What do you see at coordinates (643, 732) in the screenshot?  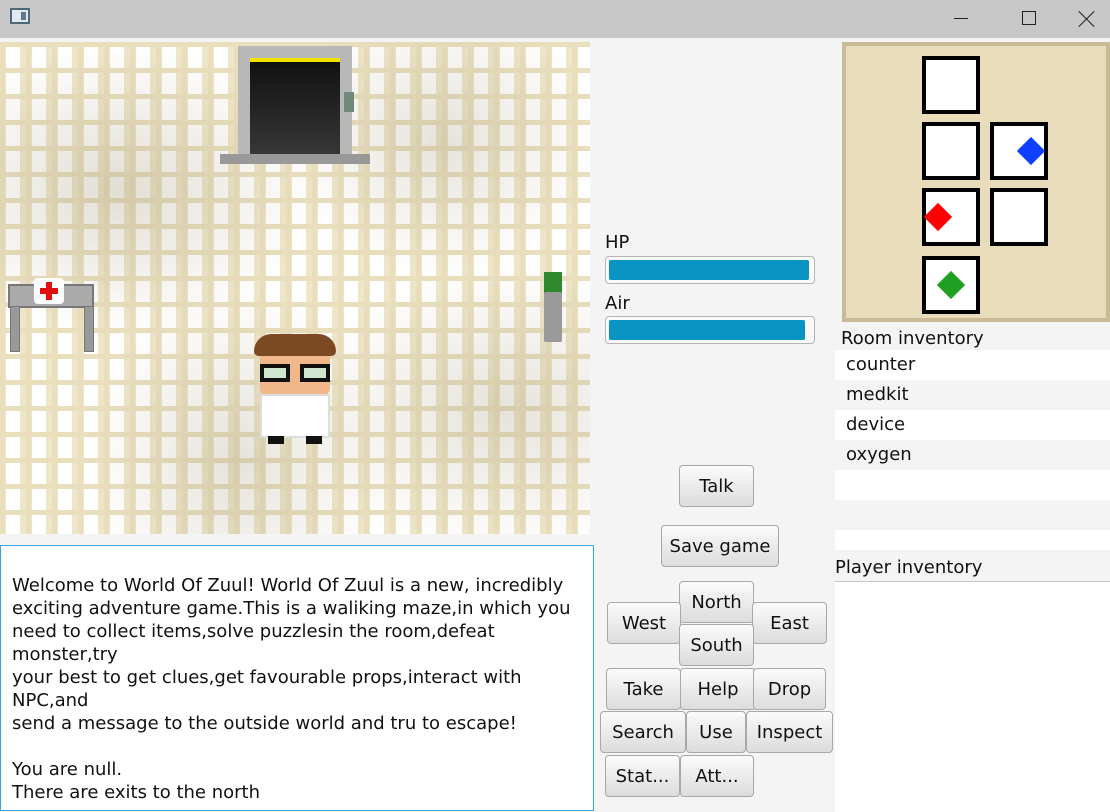 I see `search-button: Search` at bounding box center [643, 732].